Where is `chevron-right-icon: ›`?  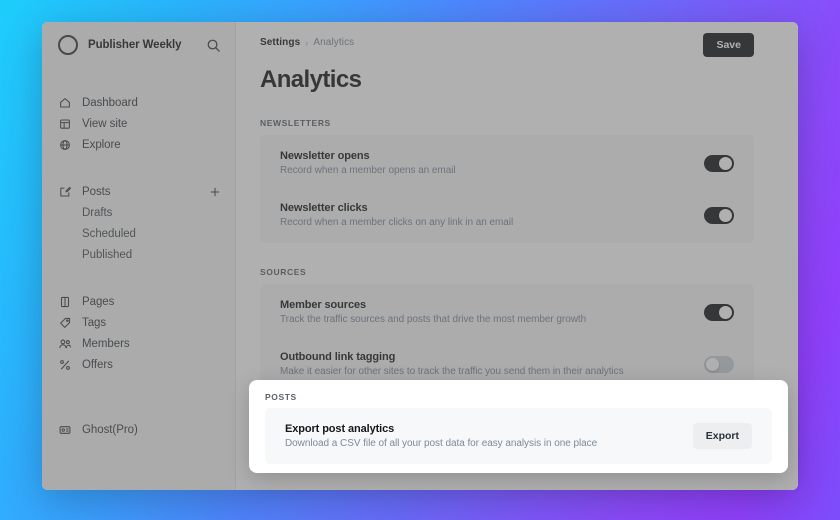 chevron-right-icon: › is located at coordinates (307, 42).